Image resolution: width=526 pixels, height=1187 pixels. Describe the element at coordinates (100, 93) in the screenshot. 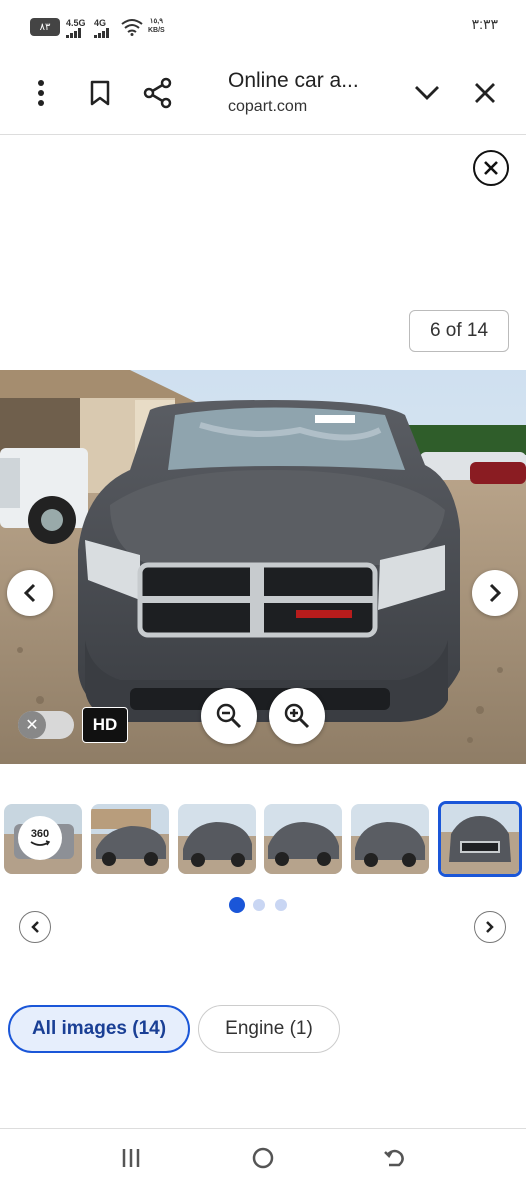

I see `bookmark-icon` at that location.